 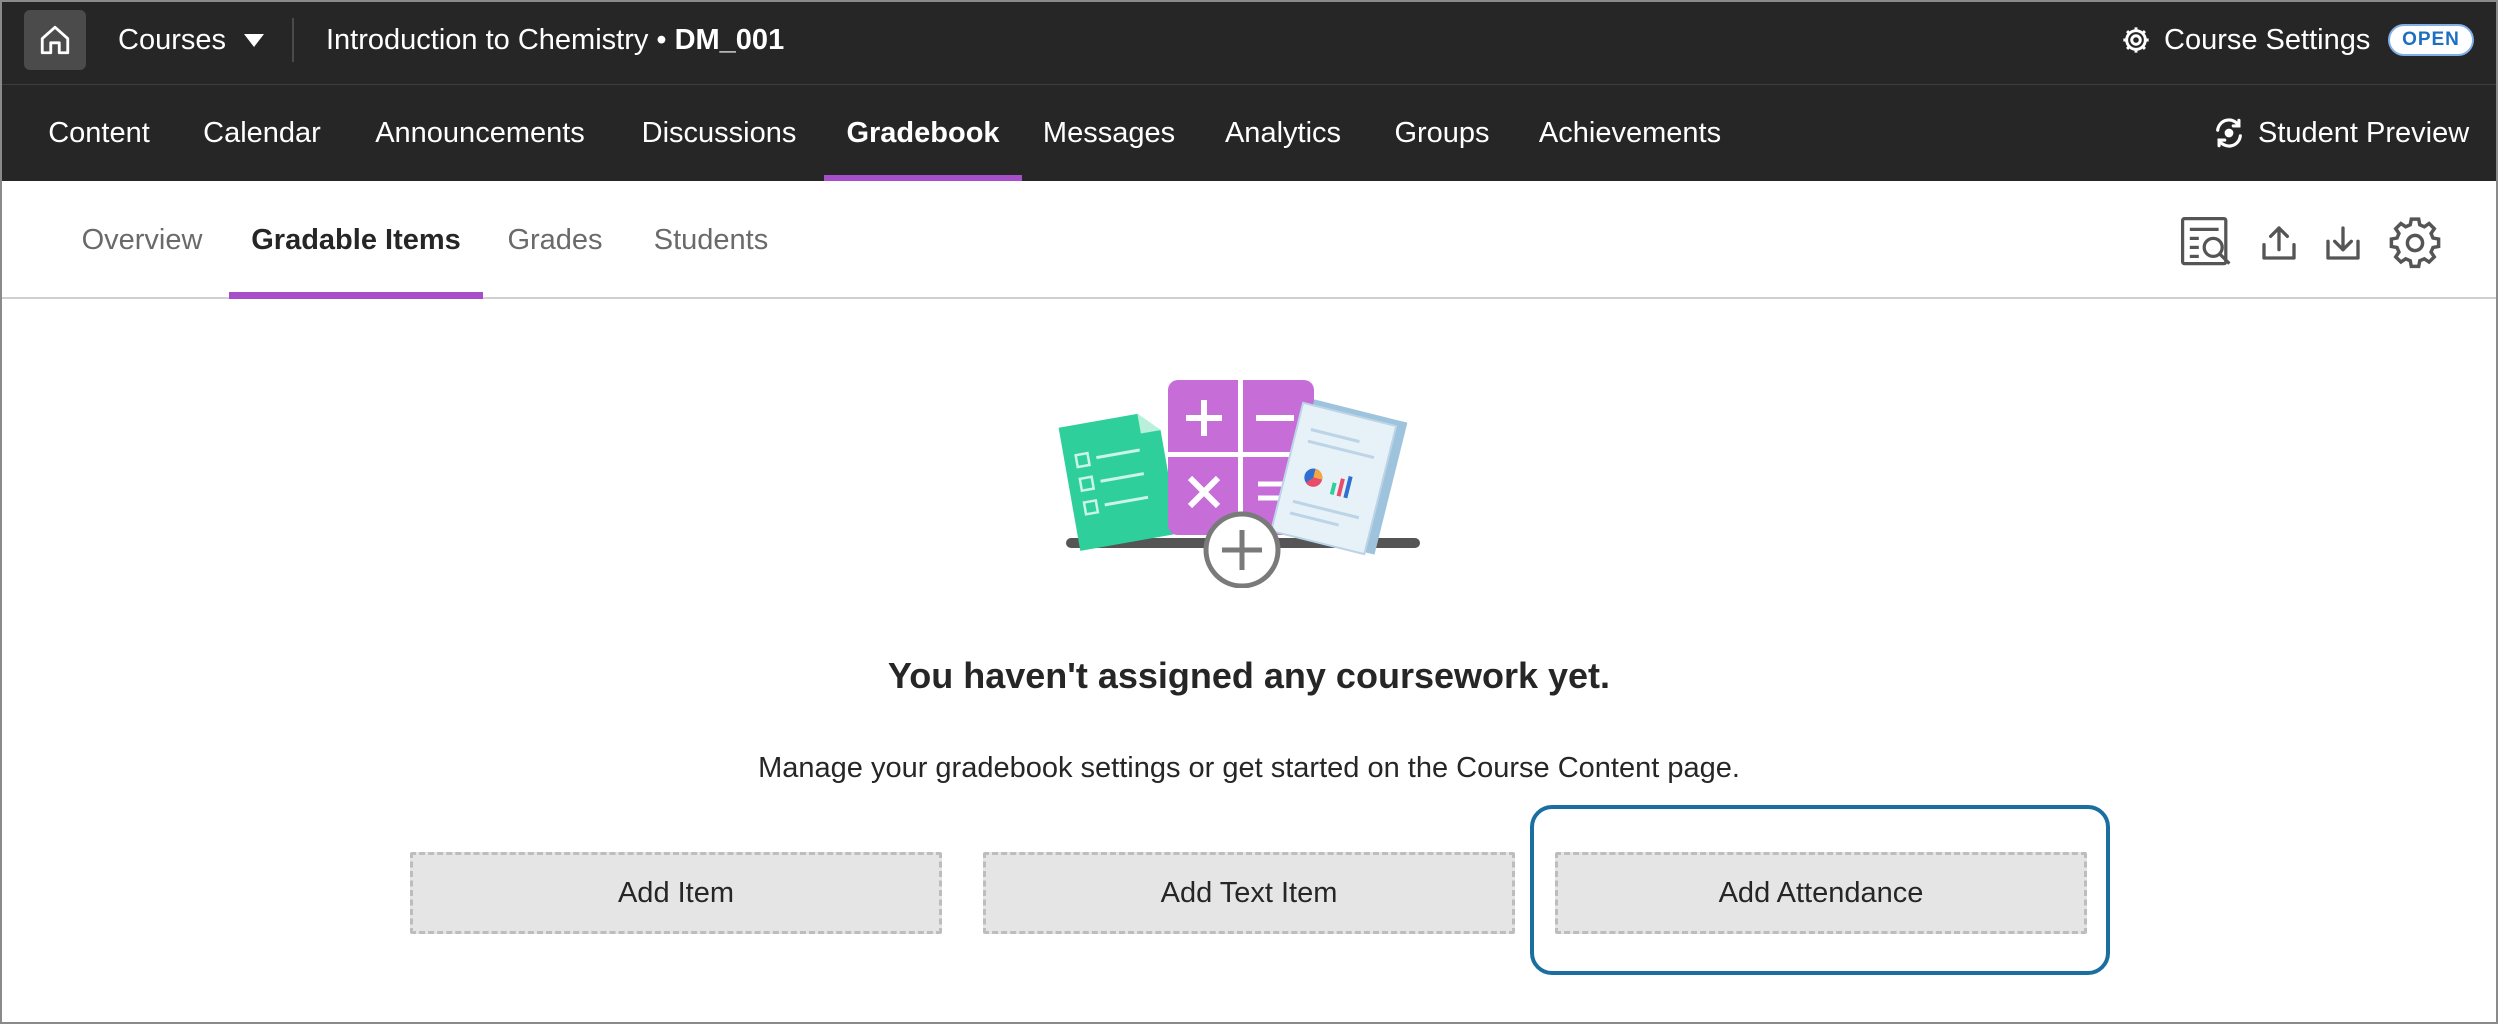 I want to click on tab-gradable-items: Gradable Items, so click(x=356, y=240).